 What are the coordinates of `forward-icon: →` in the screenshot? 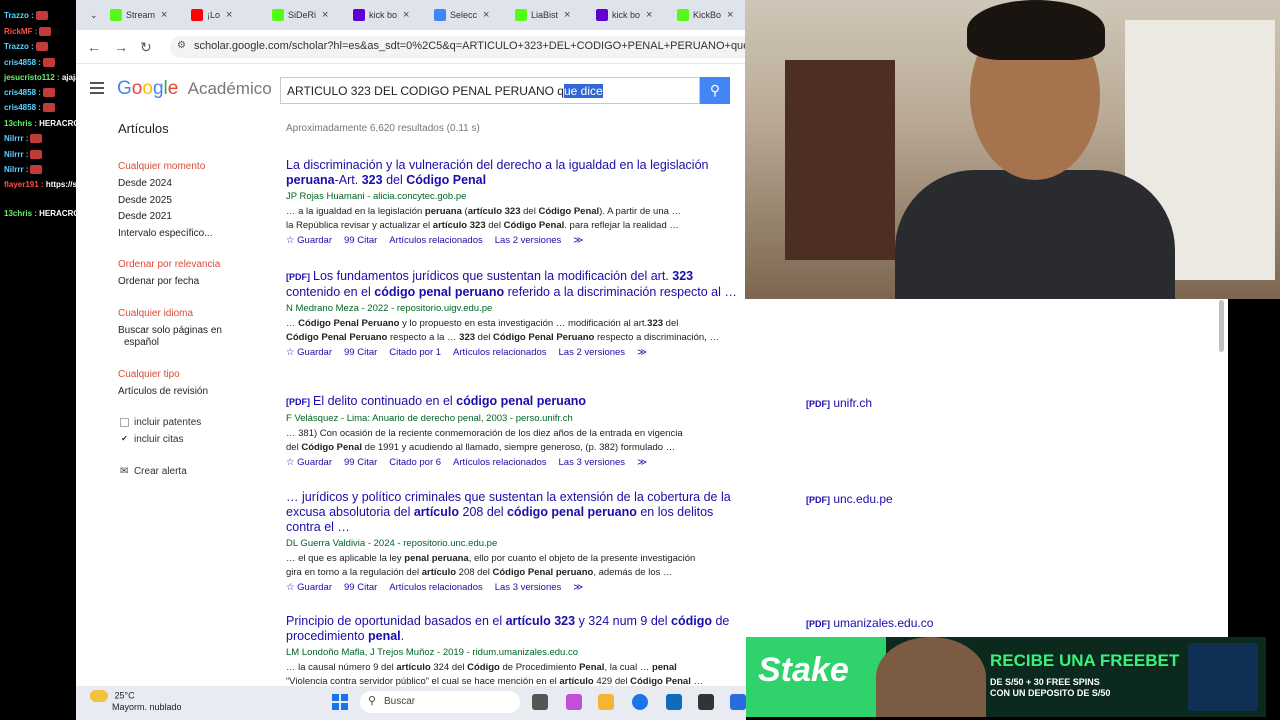 It's located at (121, 47).